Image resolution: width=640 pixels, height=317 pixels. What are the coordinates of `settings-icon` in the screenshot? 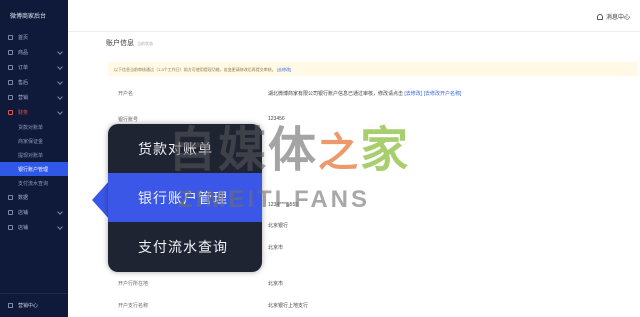 It's located at (10, 305).